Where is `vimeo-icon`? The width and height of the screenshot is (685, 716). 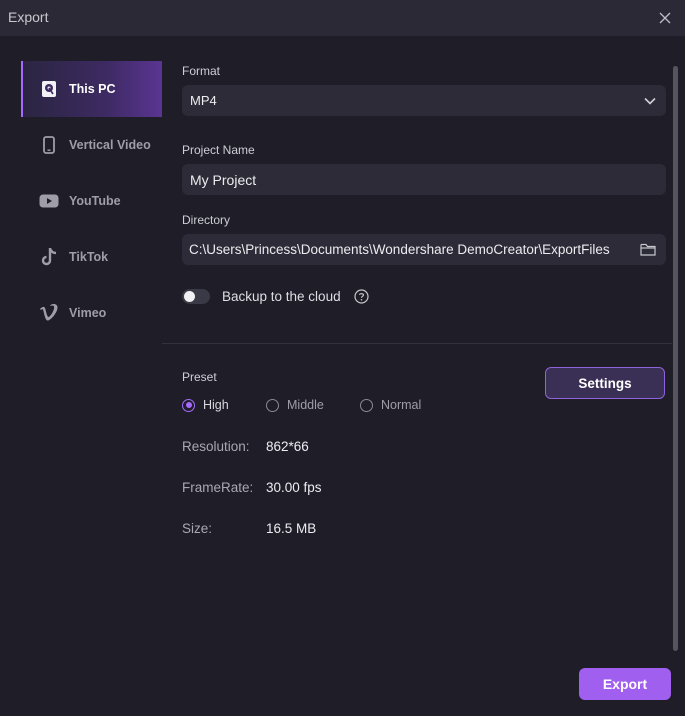
vimeo-icon is located at coordinates (49, 313).